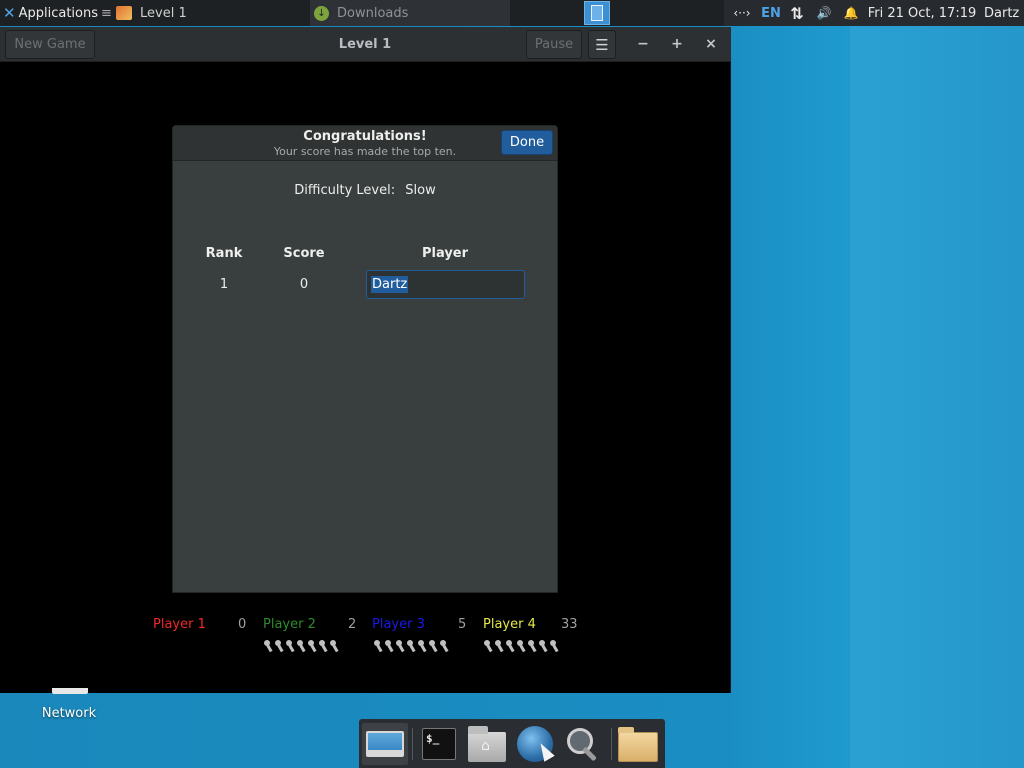  I want to click on workspace-switcher, so click(597, 13).